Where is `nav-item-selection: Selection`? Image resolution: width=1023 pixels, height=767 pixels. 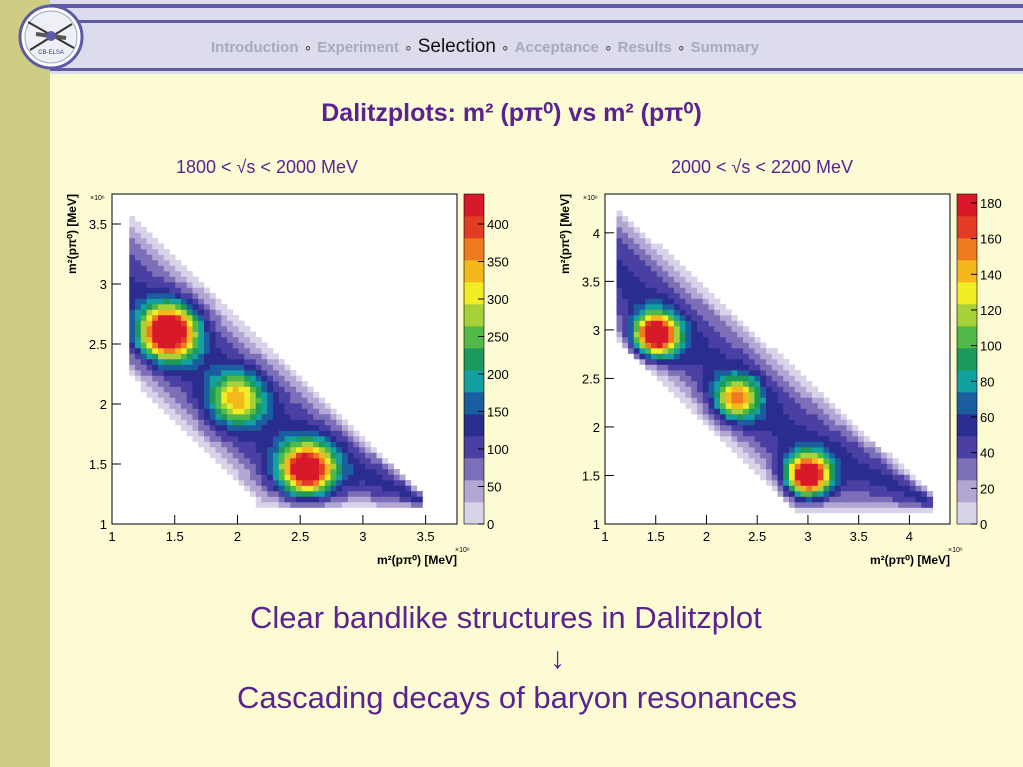 nav-item-selection: Selection is located at coordinates (457, 46).